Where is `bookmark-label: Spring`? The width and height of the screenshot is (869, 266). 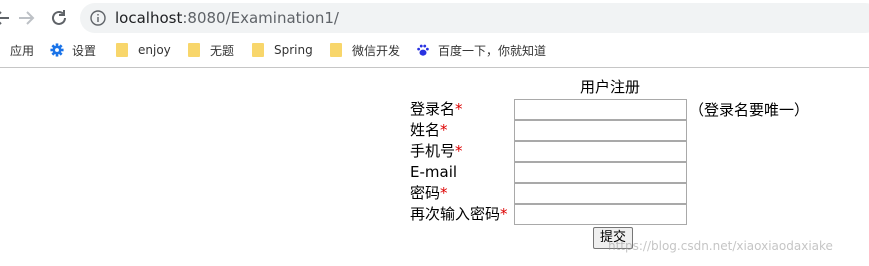
bookmark-label: Spring is located at coordinates (293, 50).